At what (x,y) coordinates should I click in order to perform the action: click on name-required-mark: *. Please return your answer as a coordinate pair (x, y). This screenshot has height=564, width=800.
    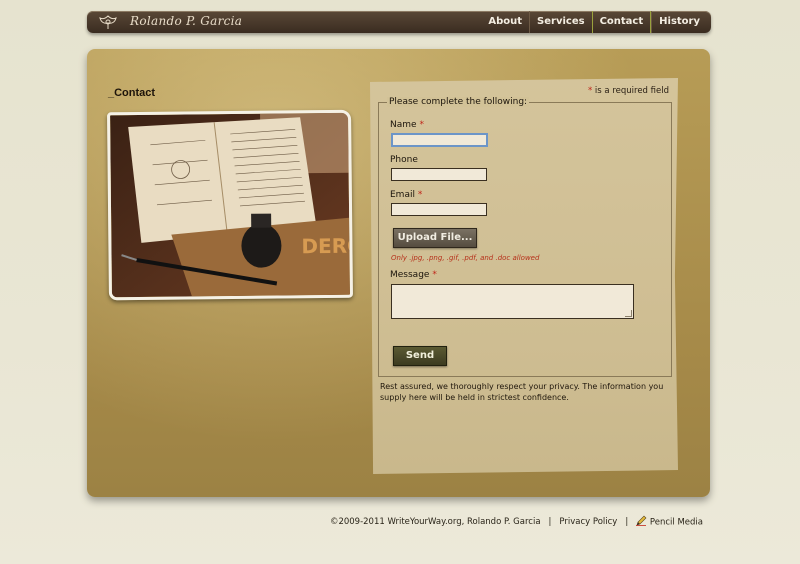
    Looking at the image, I should click on (421, 125).